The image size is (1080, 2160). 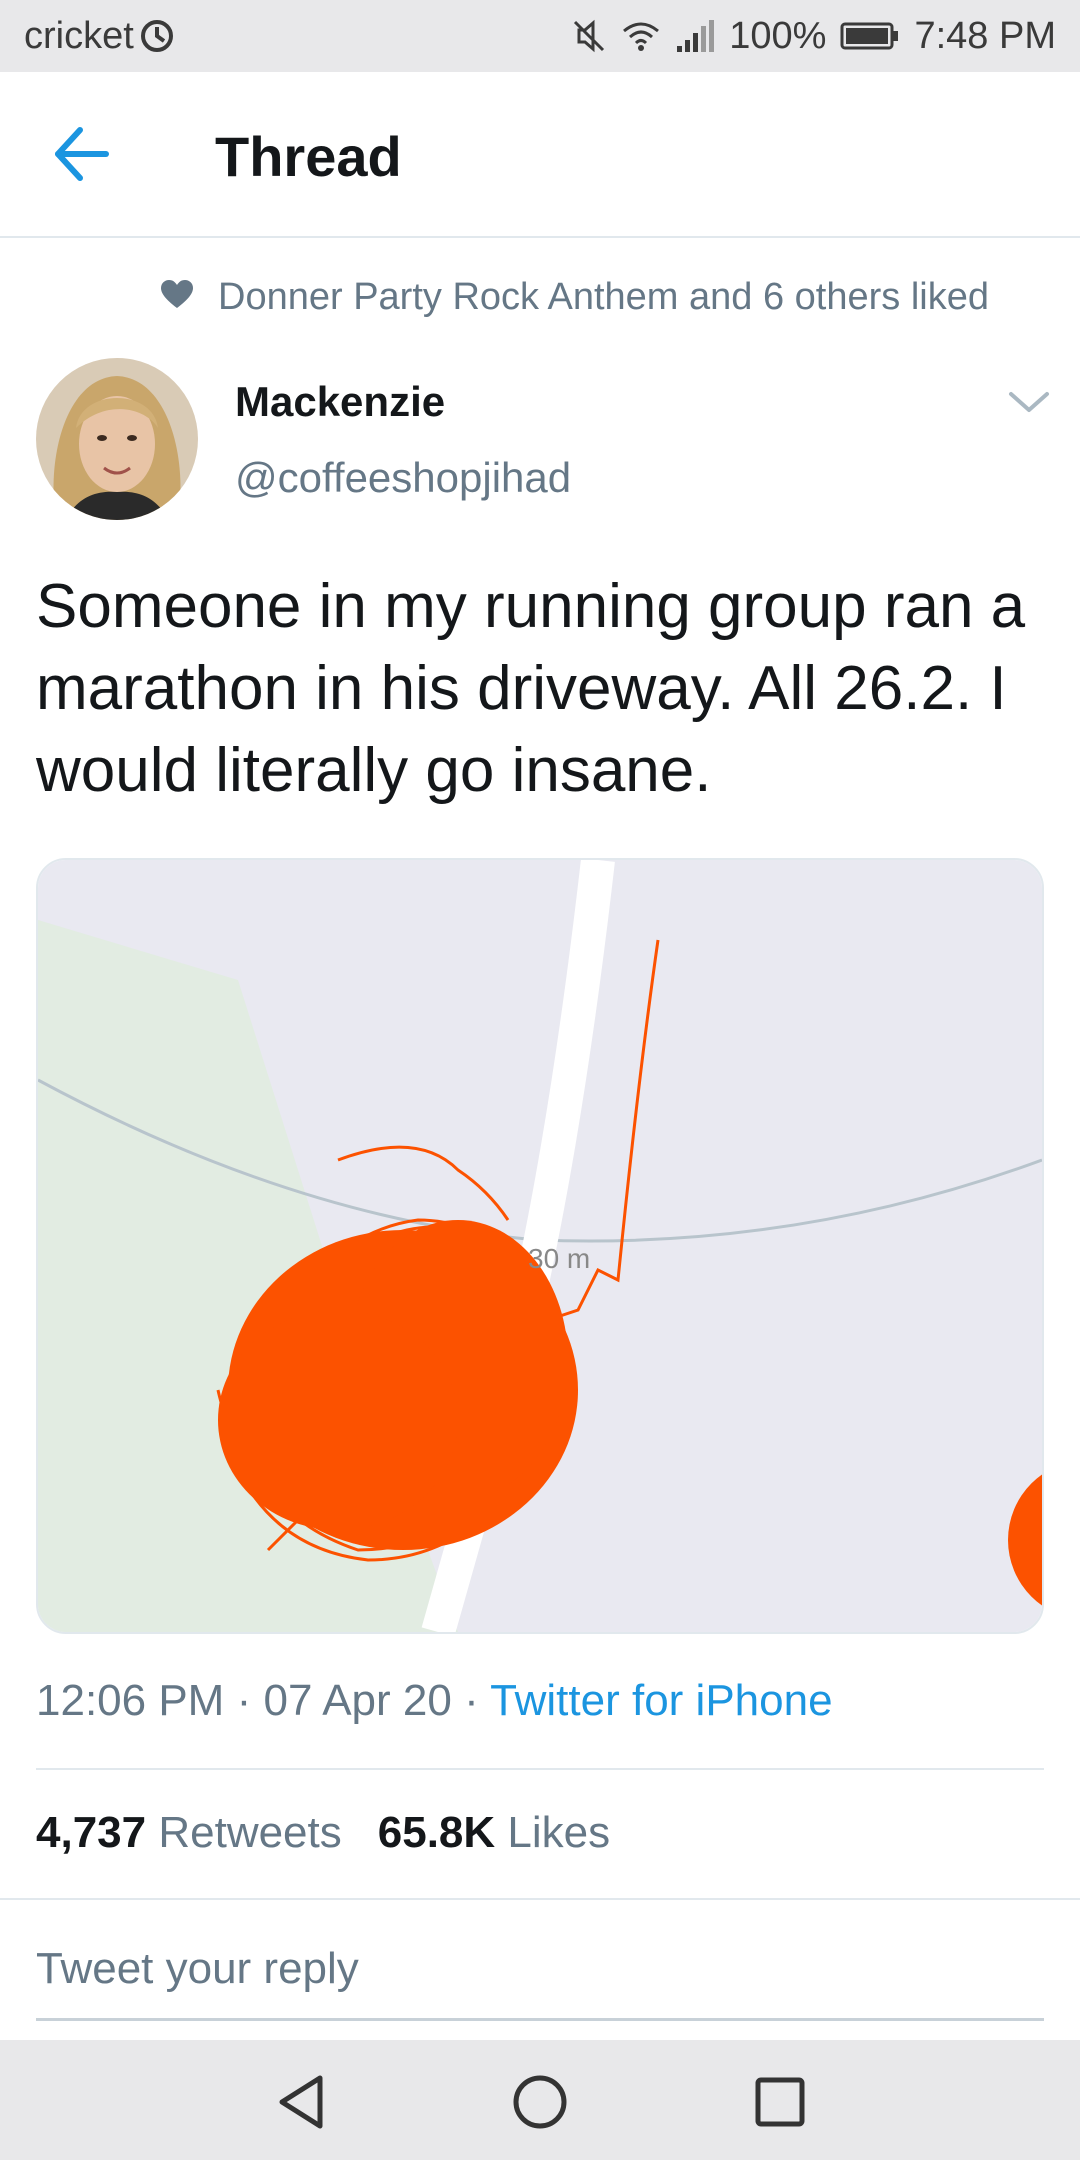 I want to click on back-arrow-icon, so click(x=82, y=154).